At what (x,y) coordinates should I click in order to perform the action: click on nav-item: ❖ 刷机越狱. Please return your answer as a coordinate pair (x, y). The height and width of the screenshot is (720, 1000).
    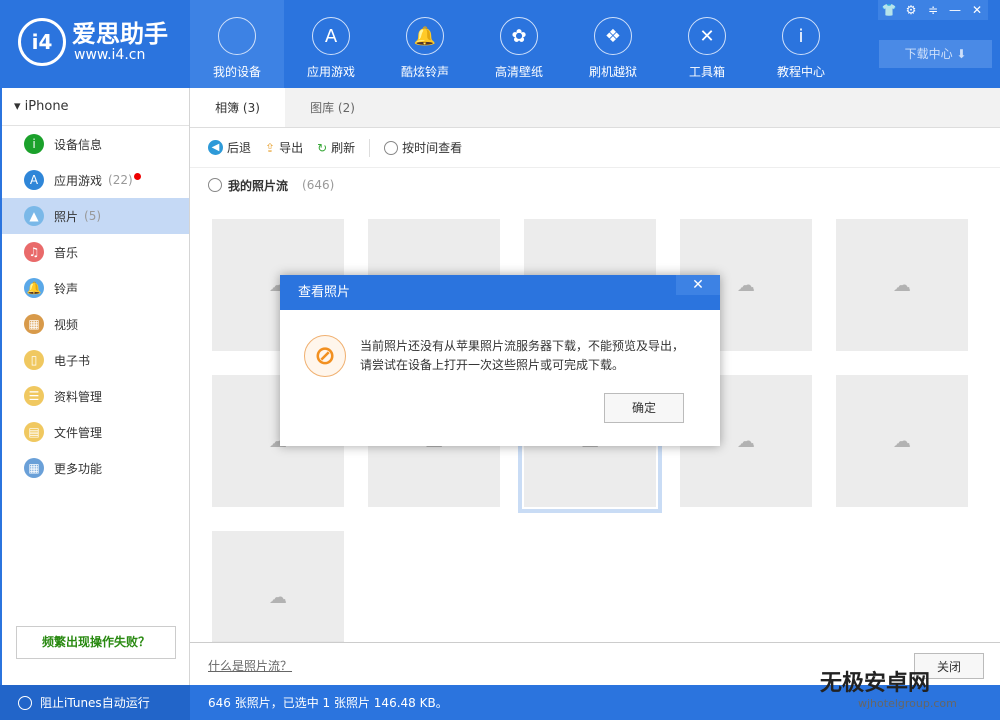
    Looking at the image, I should click on (613, 44).